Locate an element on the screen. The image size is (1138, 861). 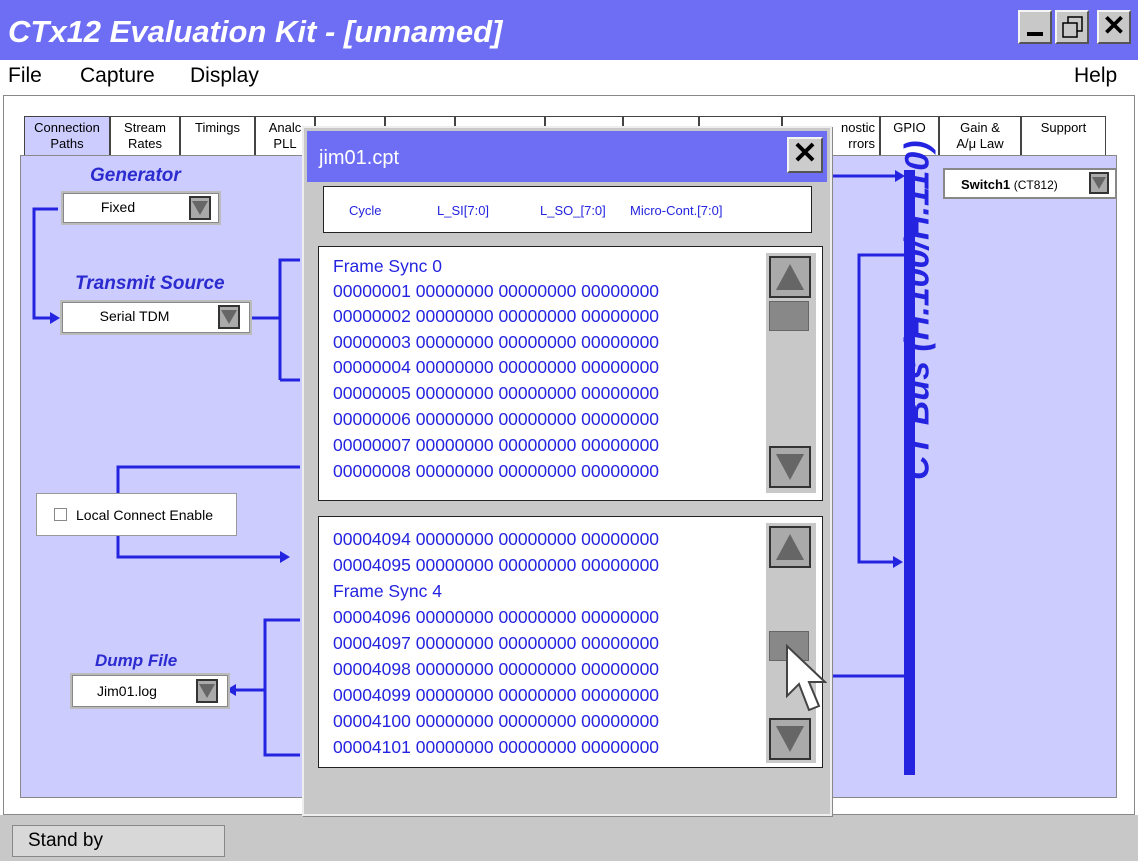
generator-dropdown: Fixed is located at coordinates (141, 208).